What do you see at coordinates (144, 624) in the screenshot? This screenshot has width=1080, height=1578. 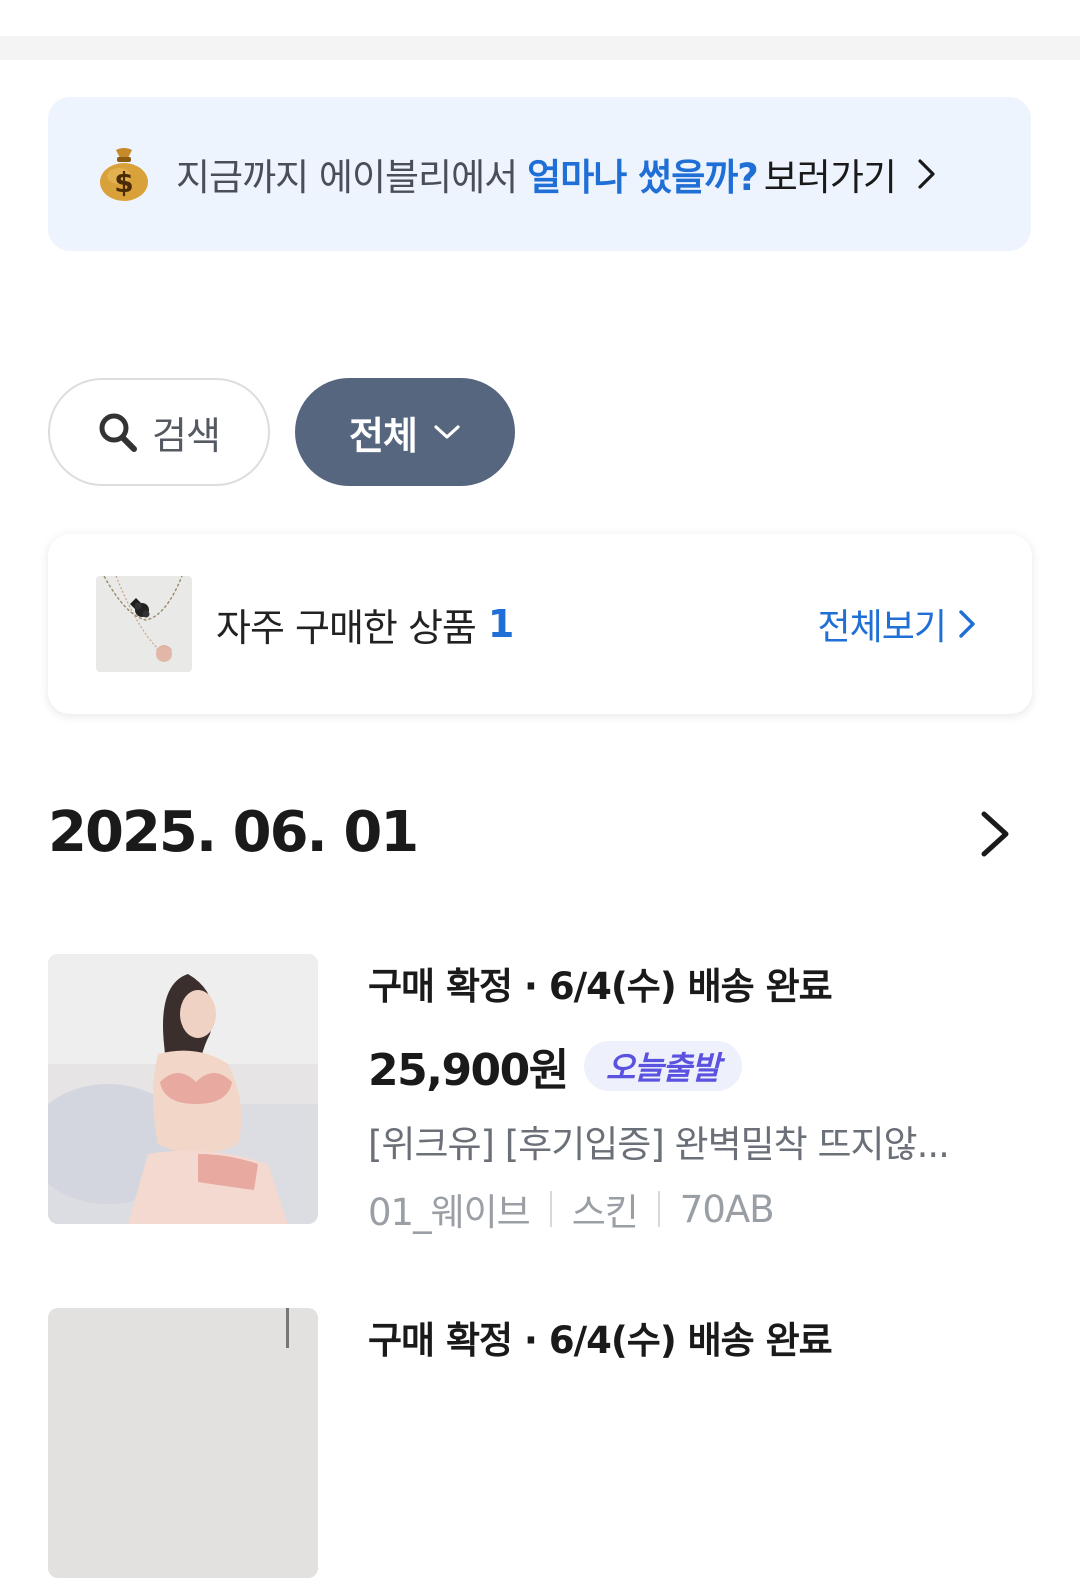 I see `frequent-product-thumbnail` at bounding box center [144, 624].